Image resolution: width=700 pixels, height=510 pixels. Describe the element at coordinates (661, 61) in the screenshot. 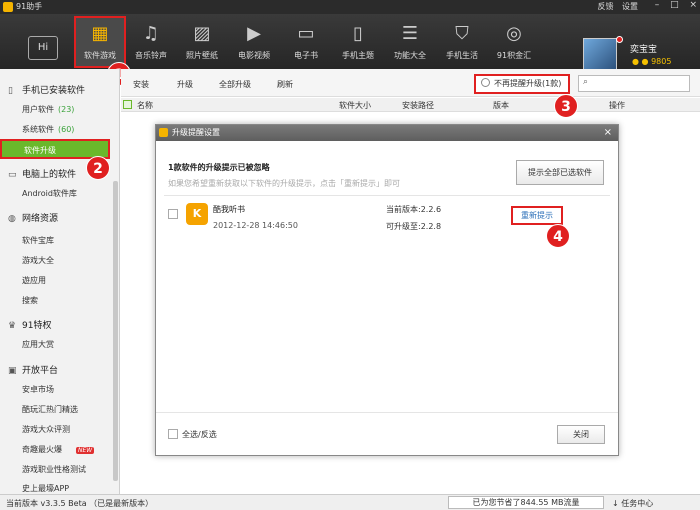

I see `coin-count: 9805` at that location.